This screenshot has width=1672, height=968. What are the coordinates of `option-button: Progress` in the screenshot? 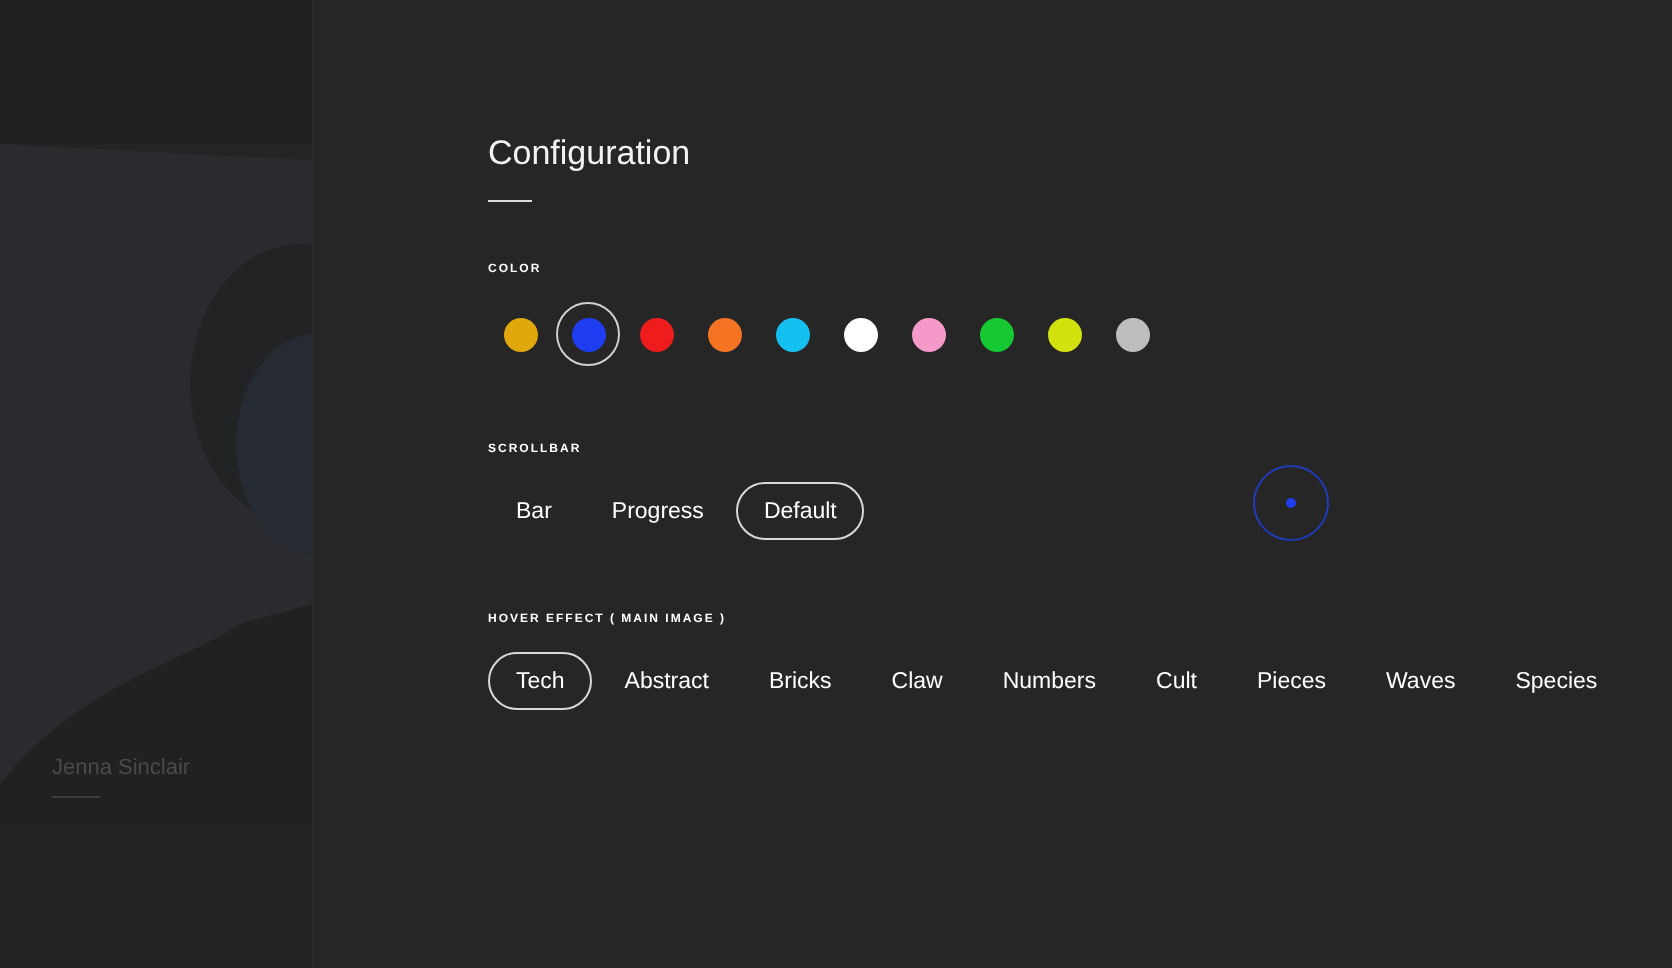 It's located at (657, 511).